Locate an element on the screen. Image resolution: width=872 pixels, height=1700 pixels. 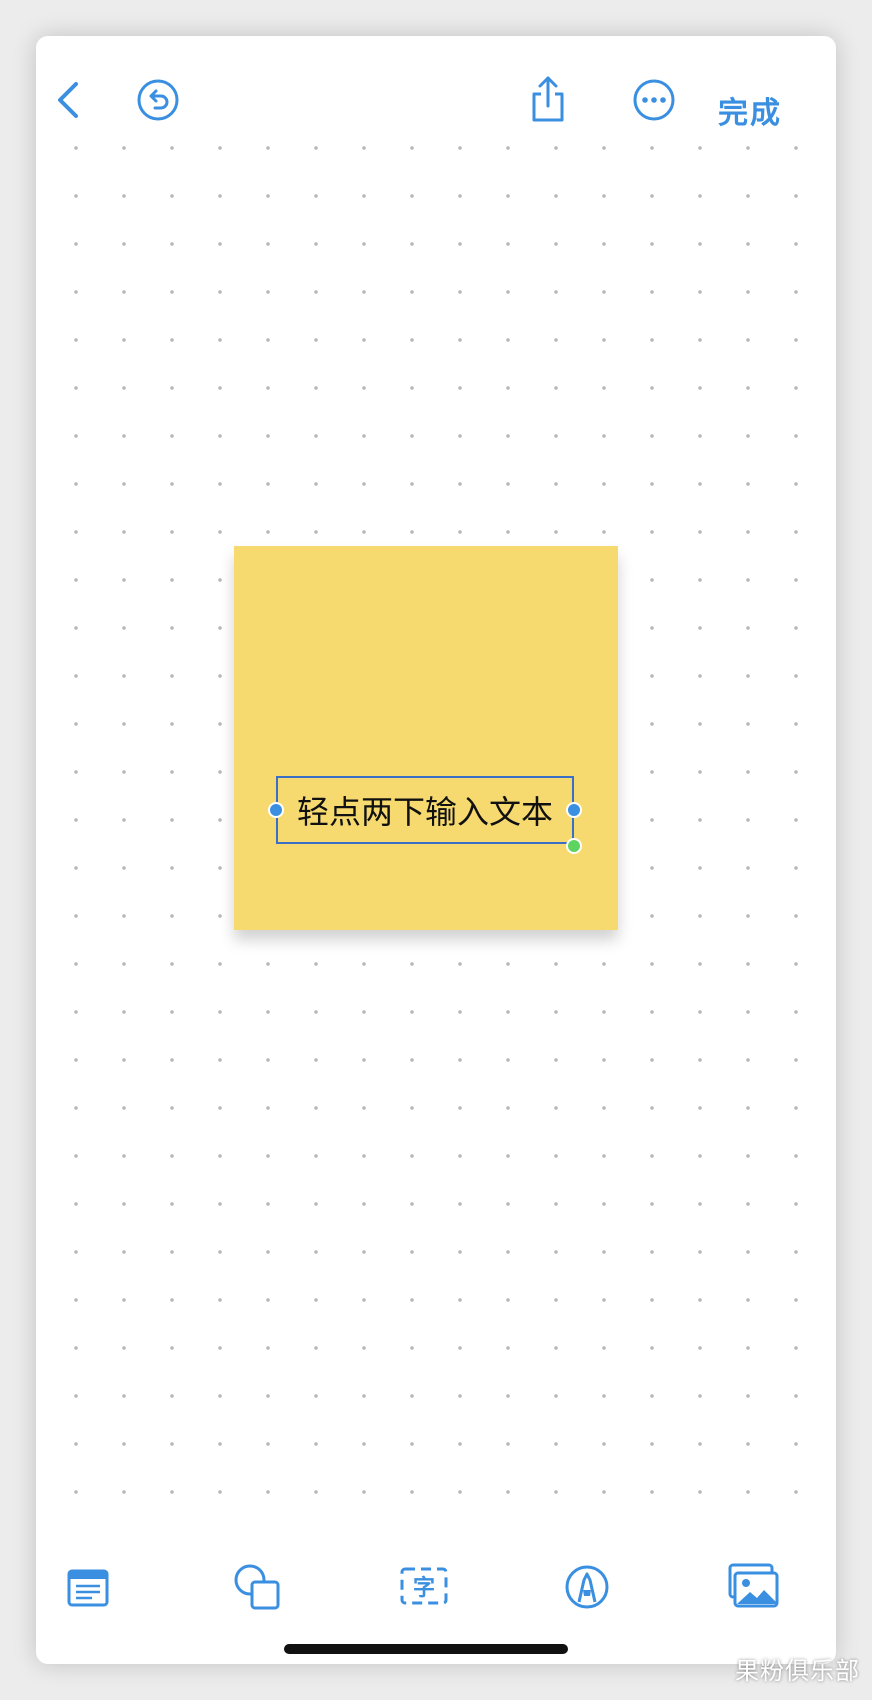
sticky-note-tool-button is located at coordinates (88, 1590).